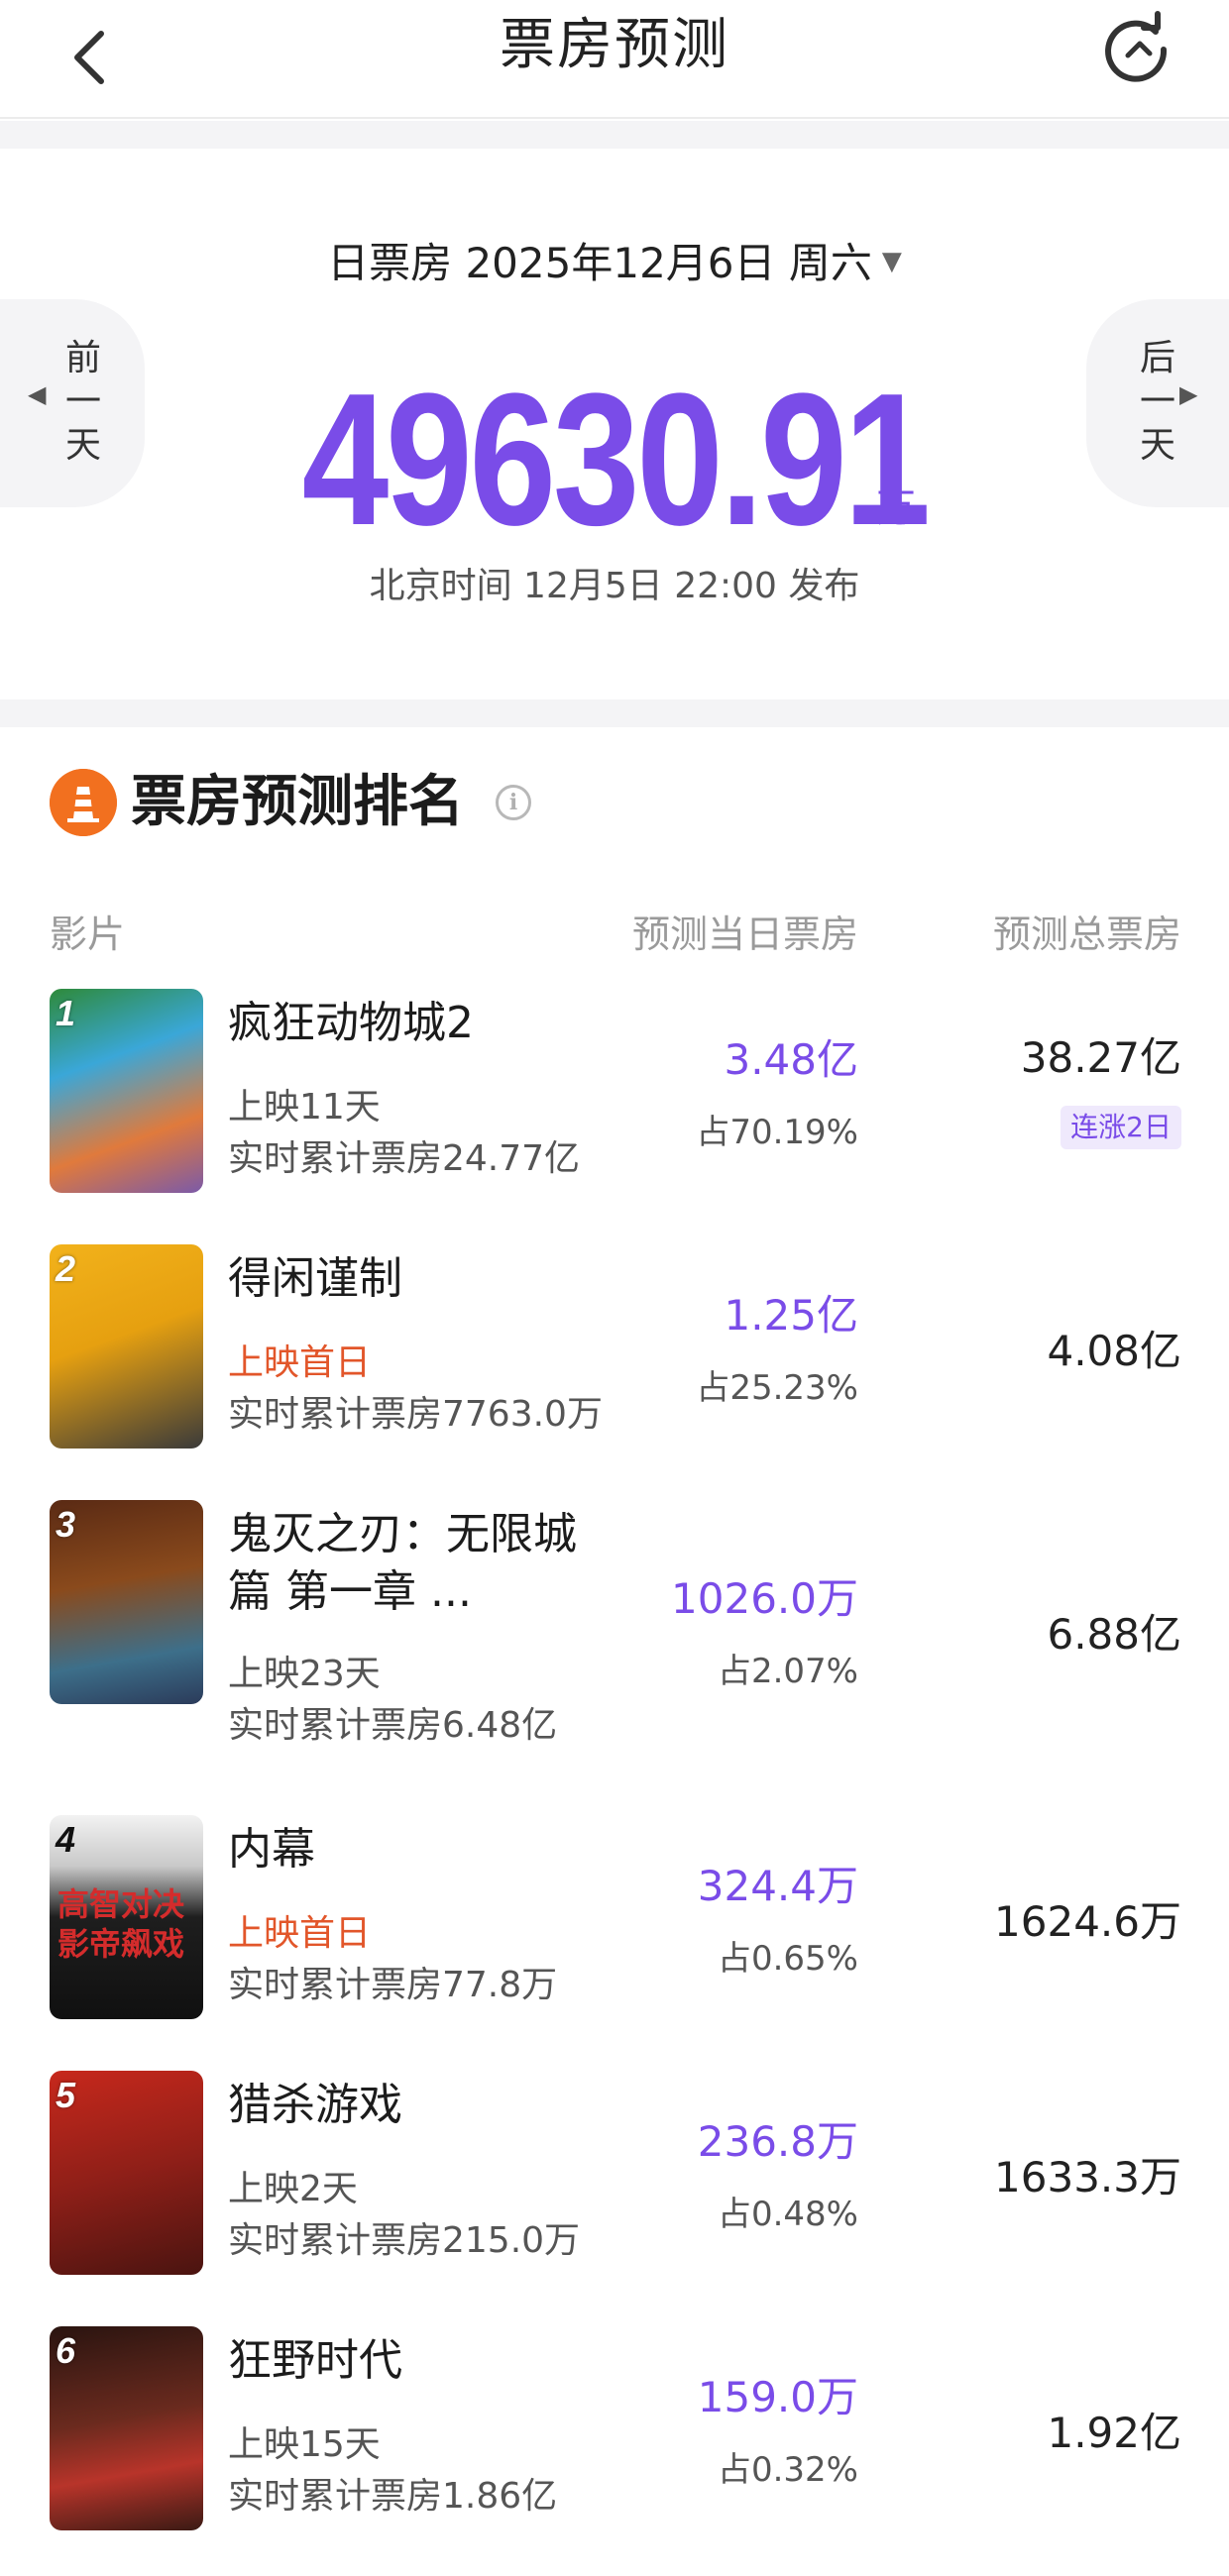 The height and width of the screenshot is (2576, 1229). What do you see at coordinates (121, 1924) in the screenshot?
I see `poster-tagline: 高智对决 影帝飙戏` at bounding box center [121, 1924].